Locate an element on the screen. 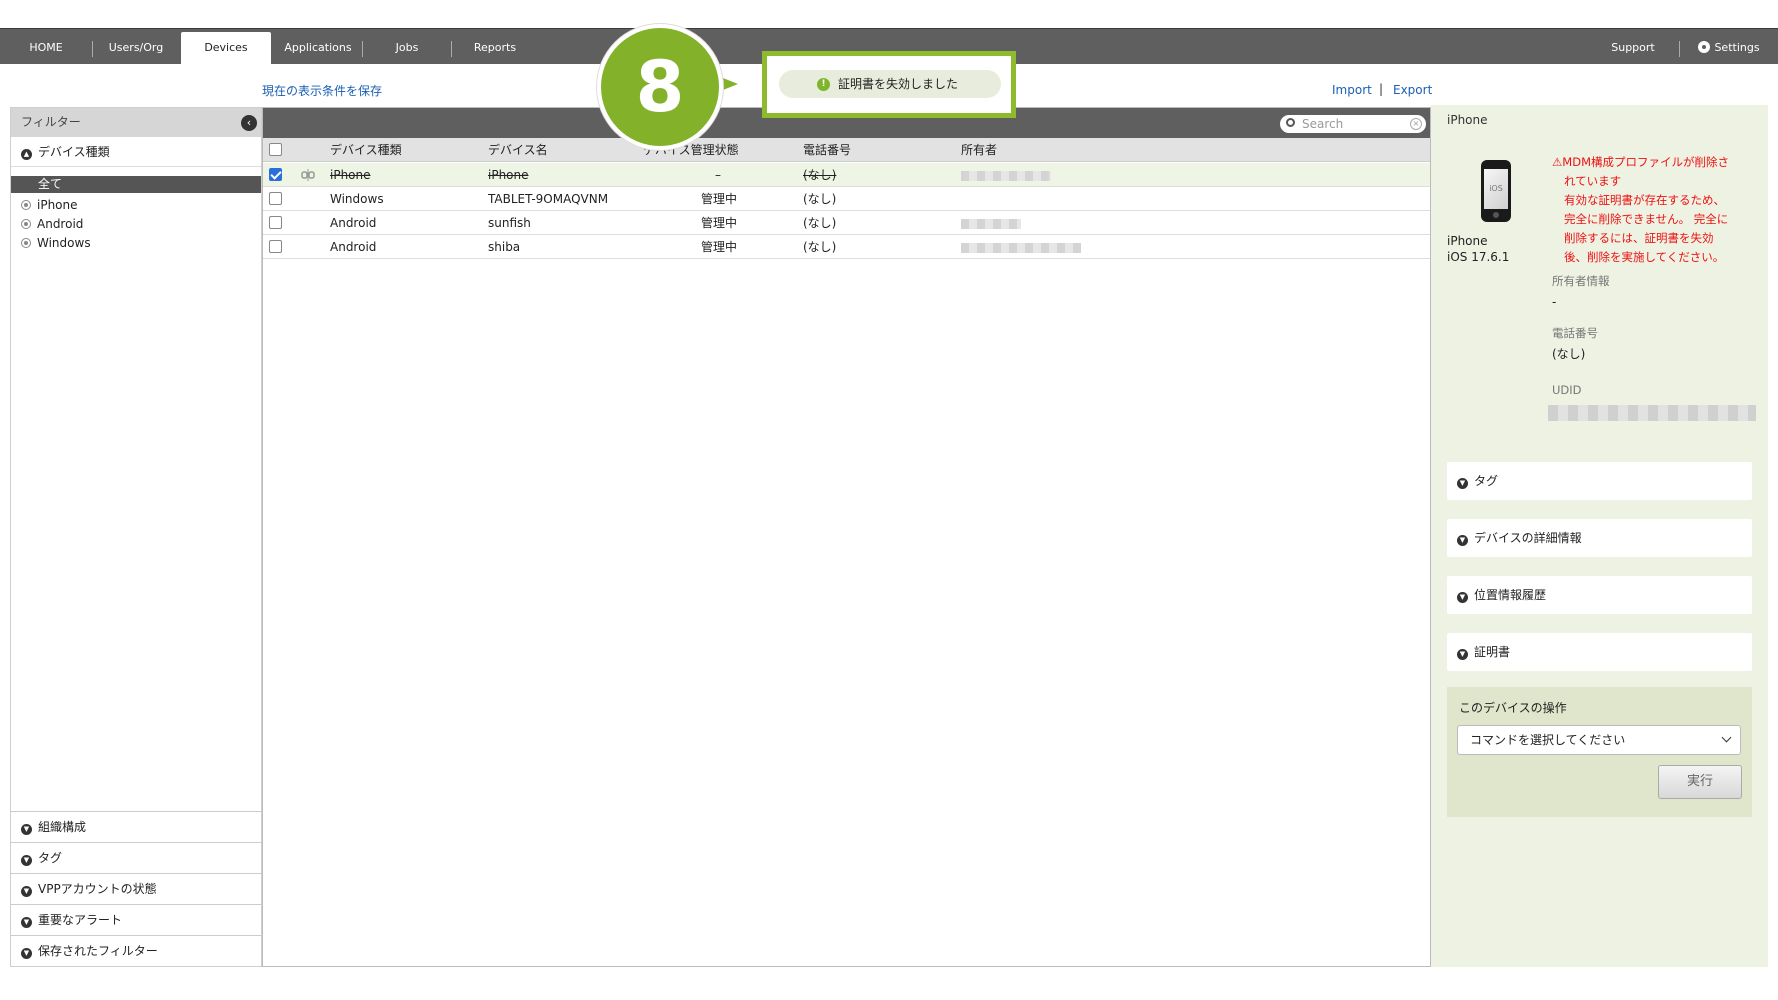 Image resolution: width=1778 pixels, height=1000 pixels. owner-label: 所有者情報 is located at coordinates (1581, 281).